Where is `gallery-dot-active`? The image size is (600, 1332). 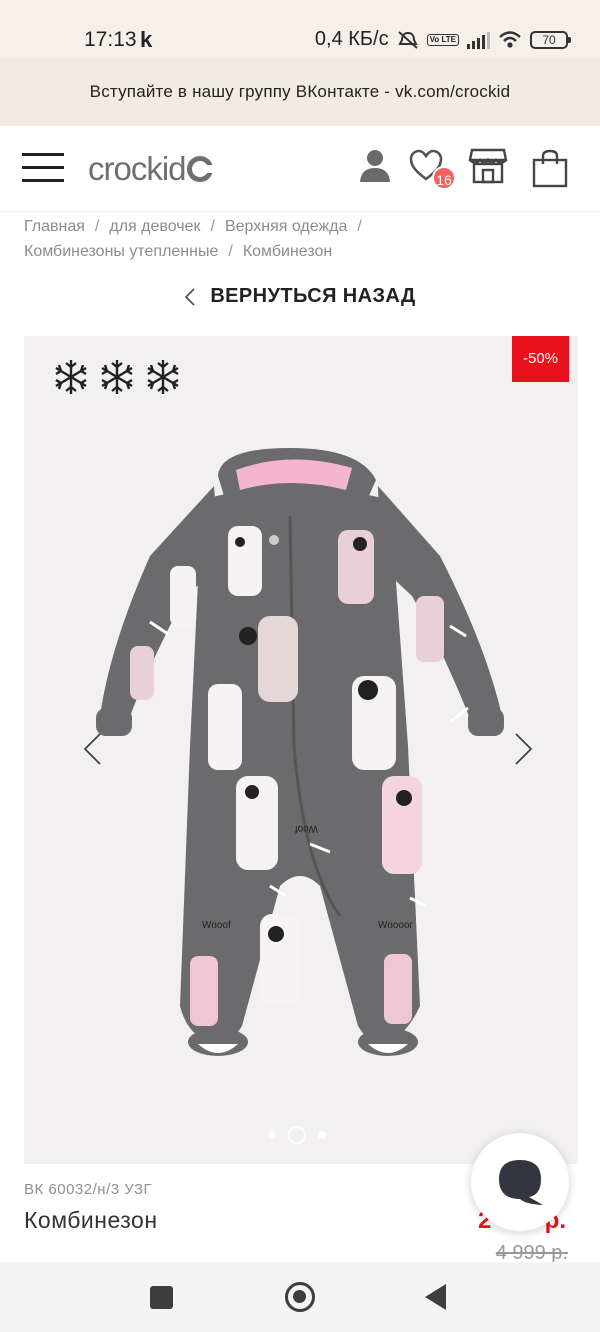 gallery-dot-active is located at coordinates (297, 1135).